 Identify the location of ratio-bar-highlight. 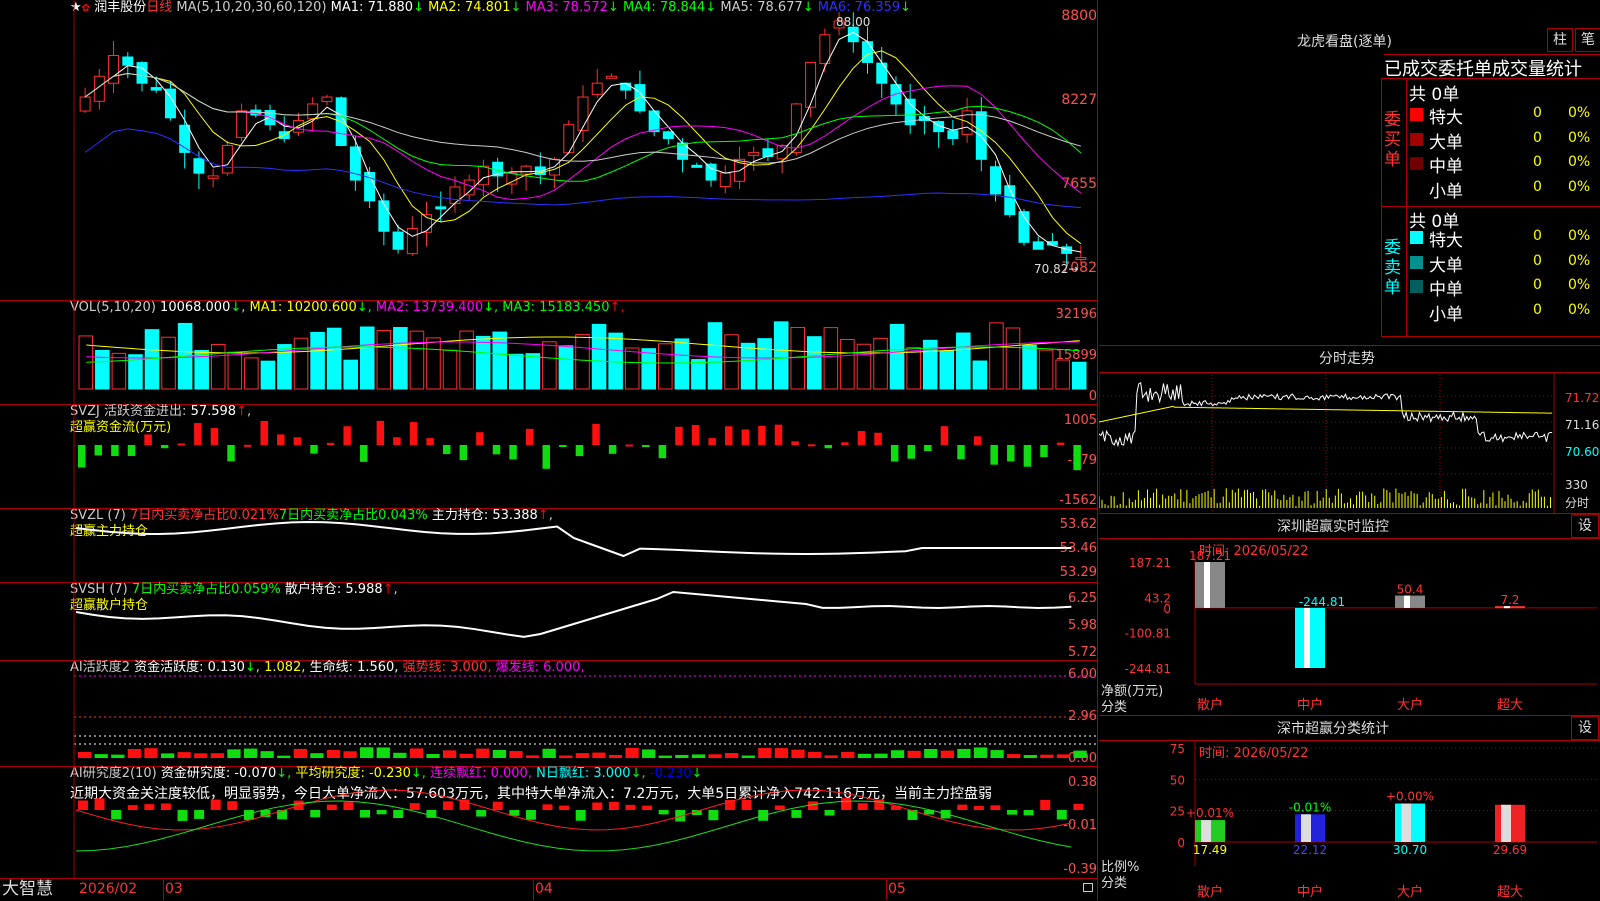
(1206, 831).